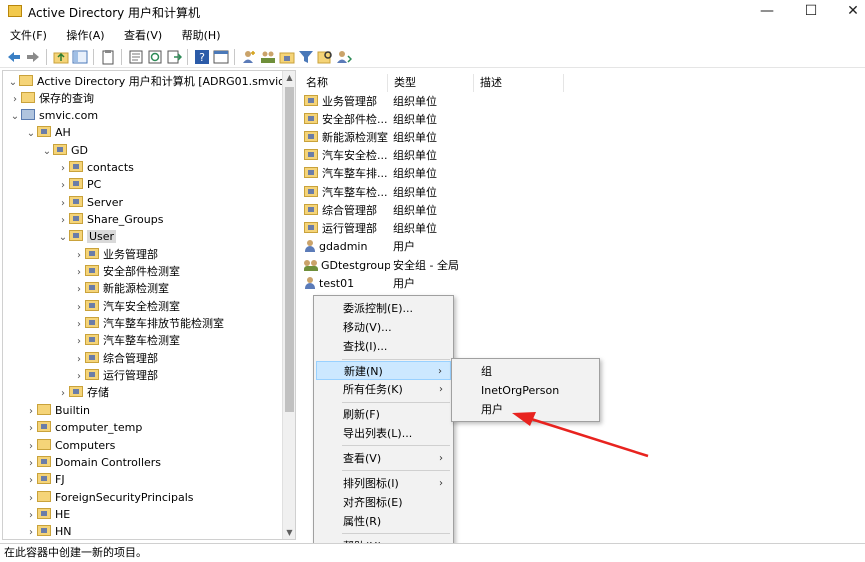 The image size is (865, 562). Describe the element at coordinates (289, 77) in the screenshot. I see `scroll-up-icon: ▲` at that location.